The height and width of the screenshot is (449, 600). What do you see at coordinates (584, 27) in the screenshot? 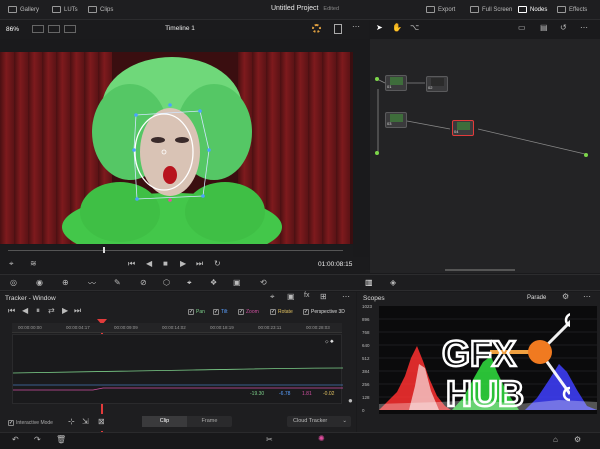
I see `node-more-icon: ⋯` at bounding box center [584, 27].